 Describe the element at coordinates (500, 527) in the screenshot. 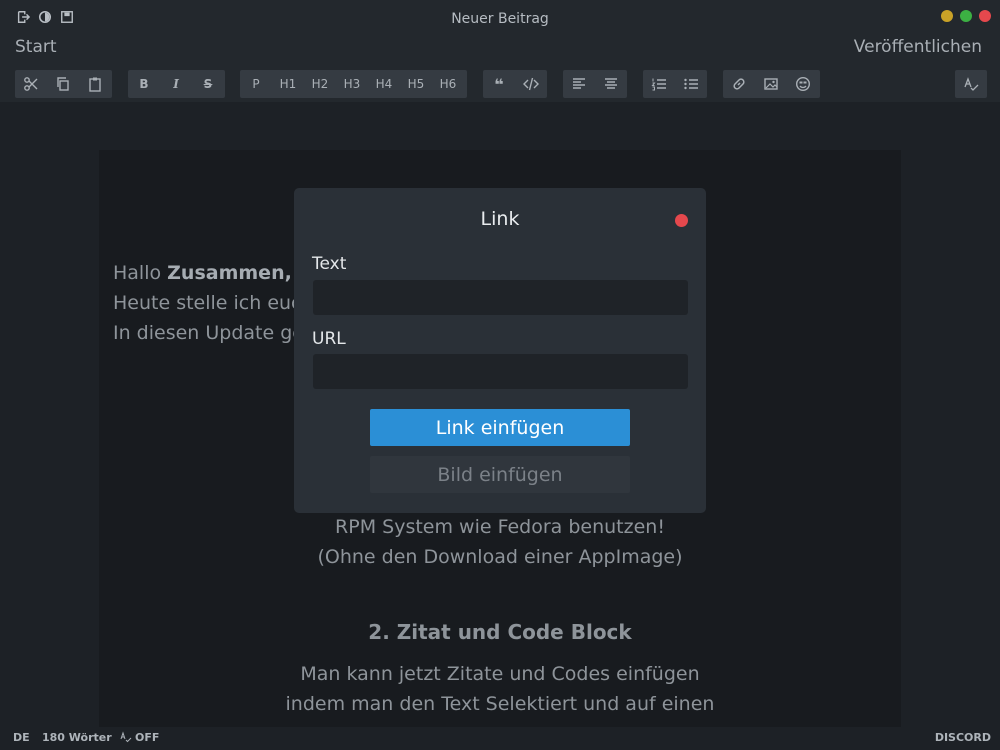

I see `document-line: RPM System wie Fedora benutzen!` at that location.